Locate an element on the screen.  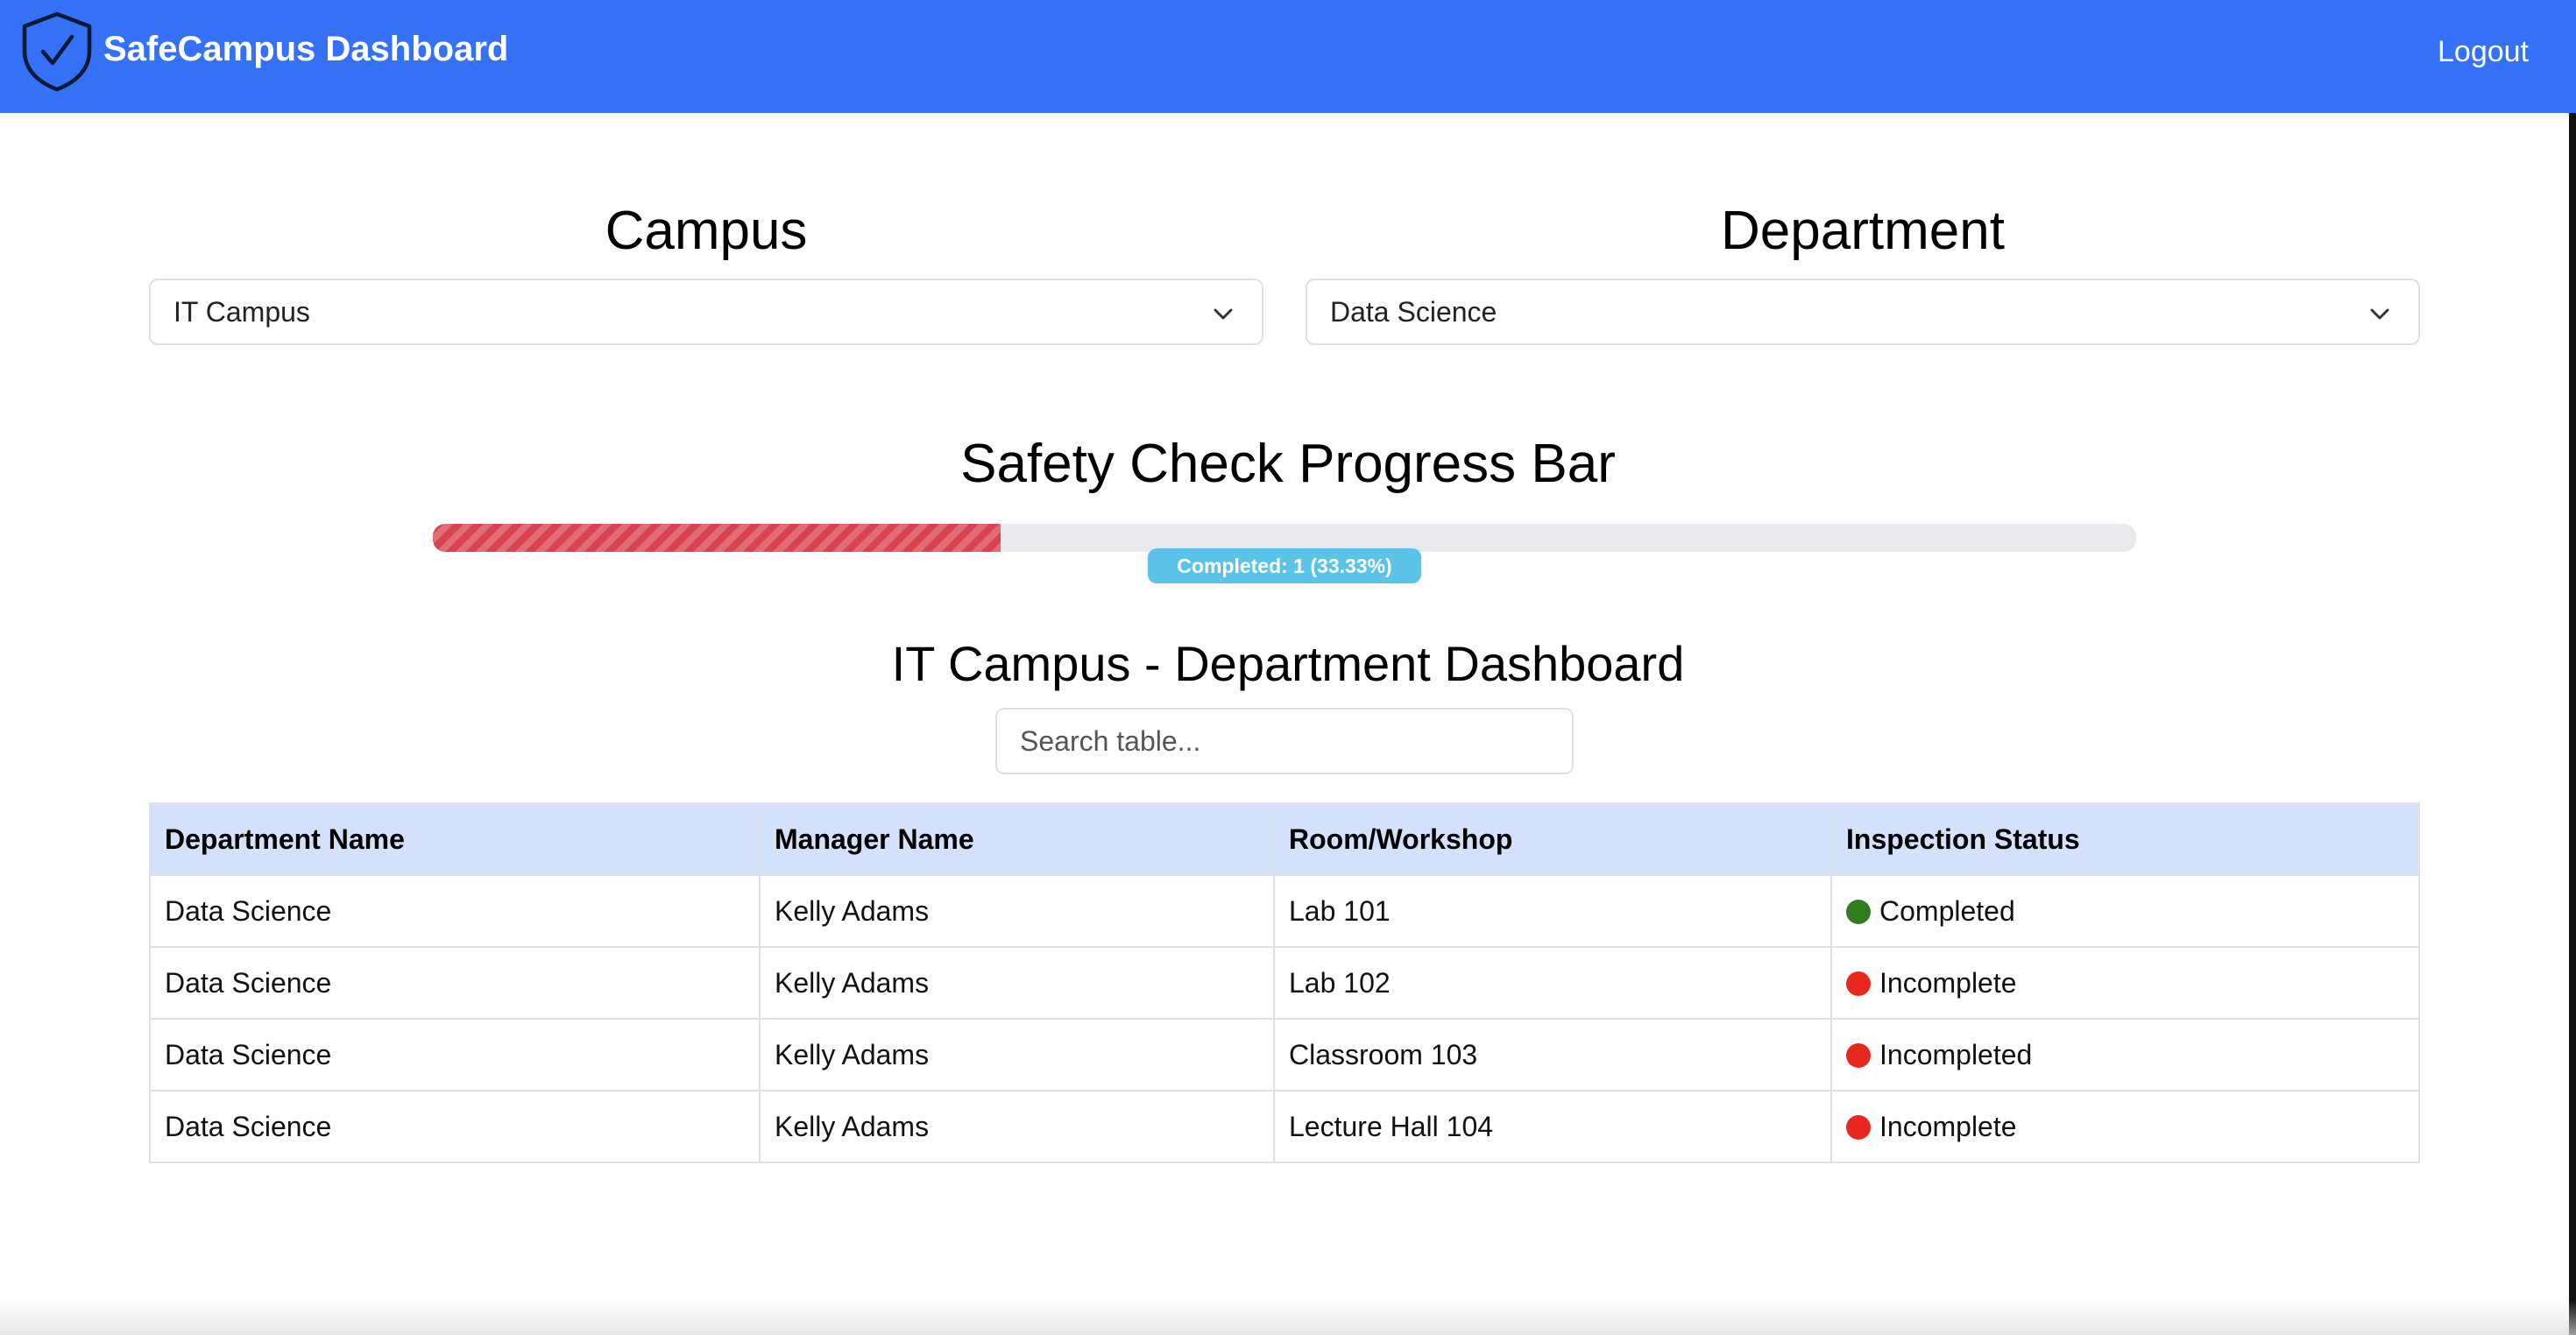
dashboard-title: IT Campus - Department Dashboard is located at coordinates (1288, 663).